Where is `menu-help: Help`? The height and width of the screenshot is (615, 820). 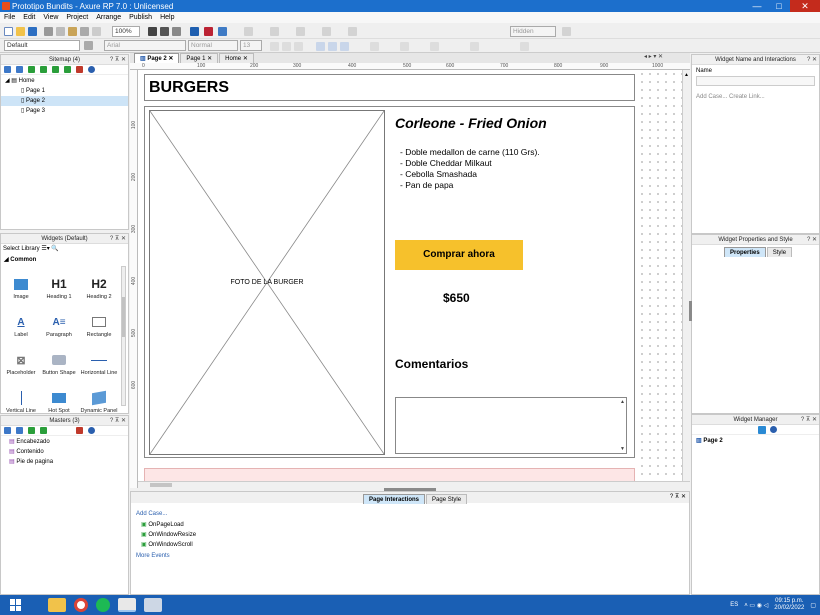 menu-help: Help is located at coordinates (167, 17).